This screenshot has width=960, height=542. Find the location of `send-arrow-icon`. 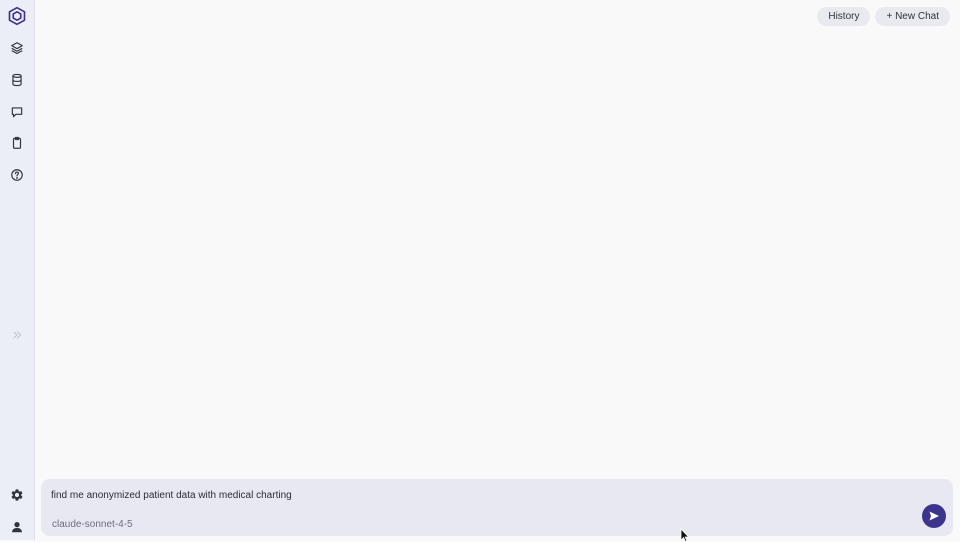

send-arrow-icon is located at coordinates (934, 516).